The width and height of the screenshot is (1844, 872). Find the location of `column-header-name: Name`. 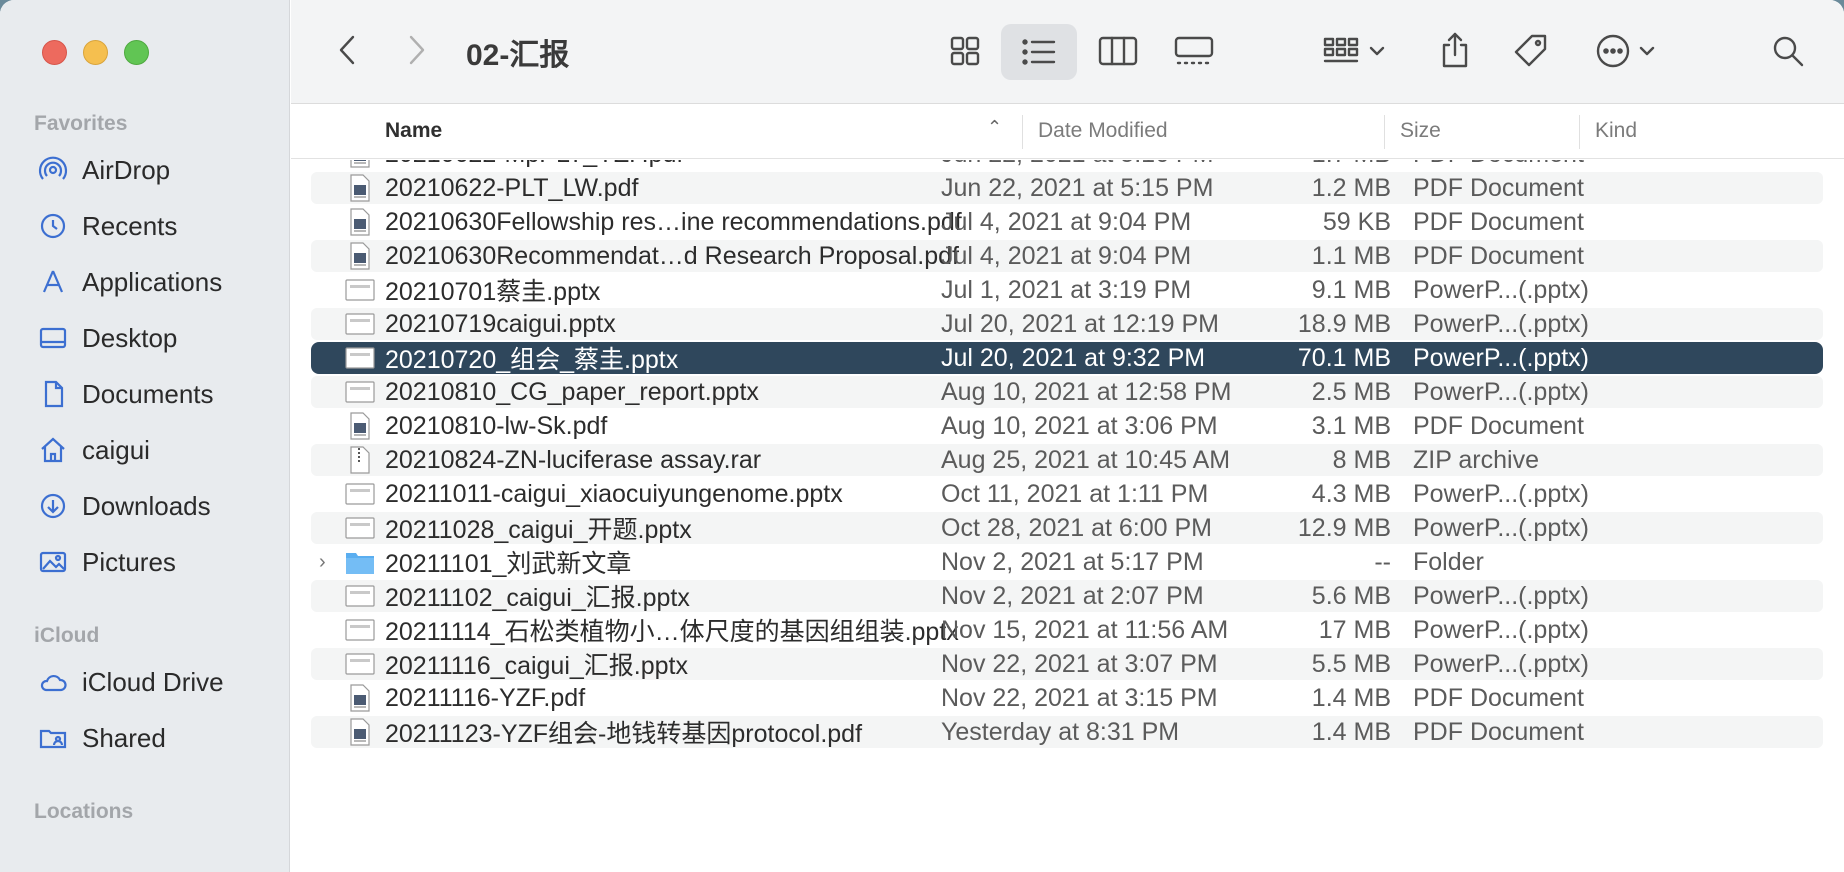

column-header-name: Name is located at coordinates (413, 131).